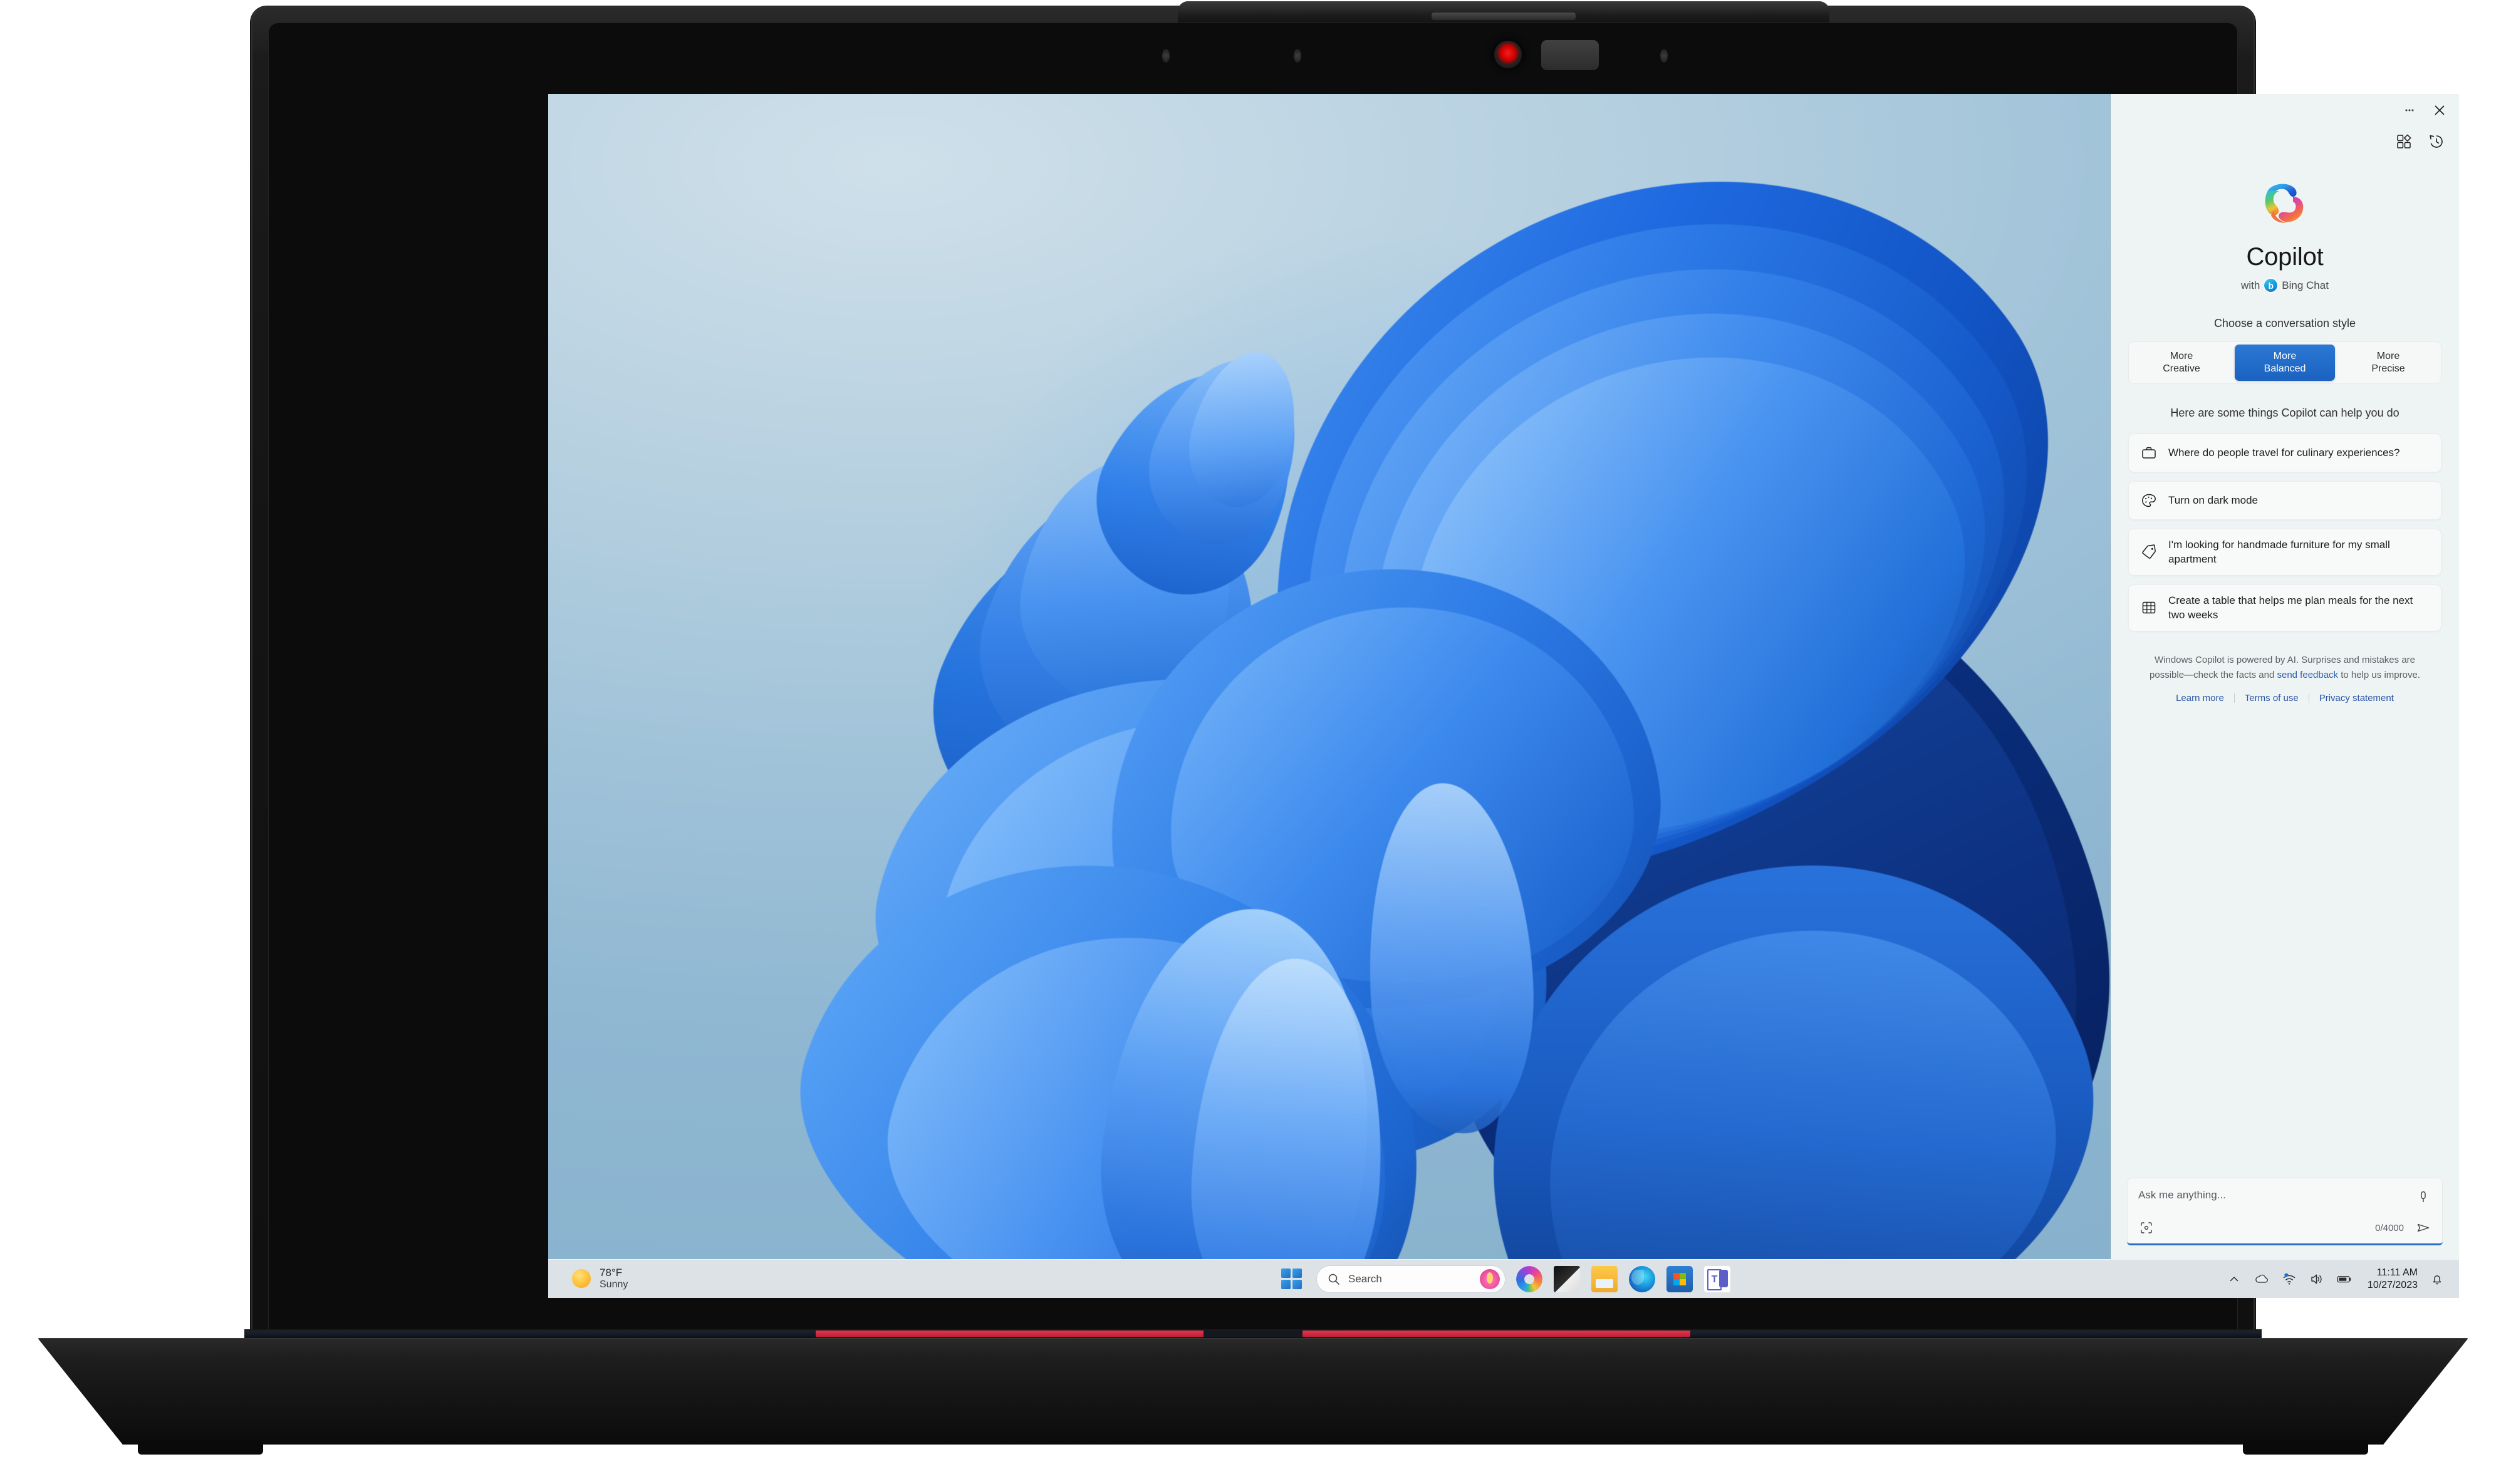 This screenshot has height=1484, width=2506. Describe the element at coordinates (2285, 1211) in the screenshot. I see `chat-input-box: Ask me anything... 0/4000` at that location.